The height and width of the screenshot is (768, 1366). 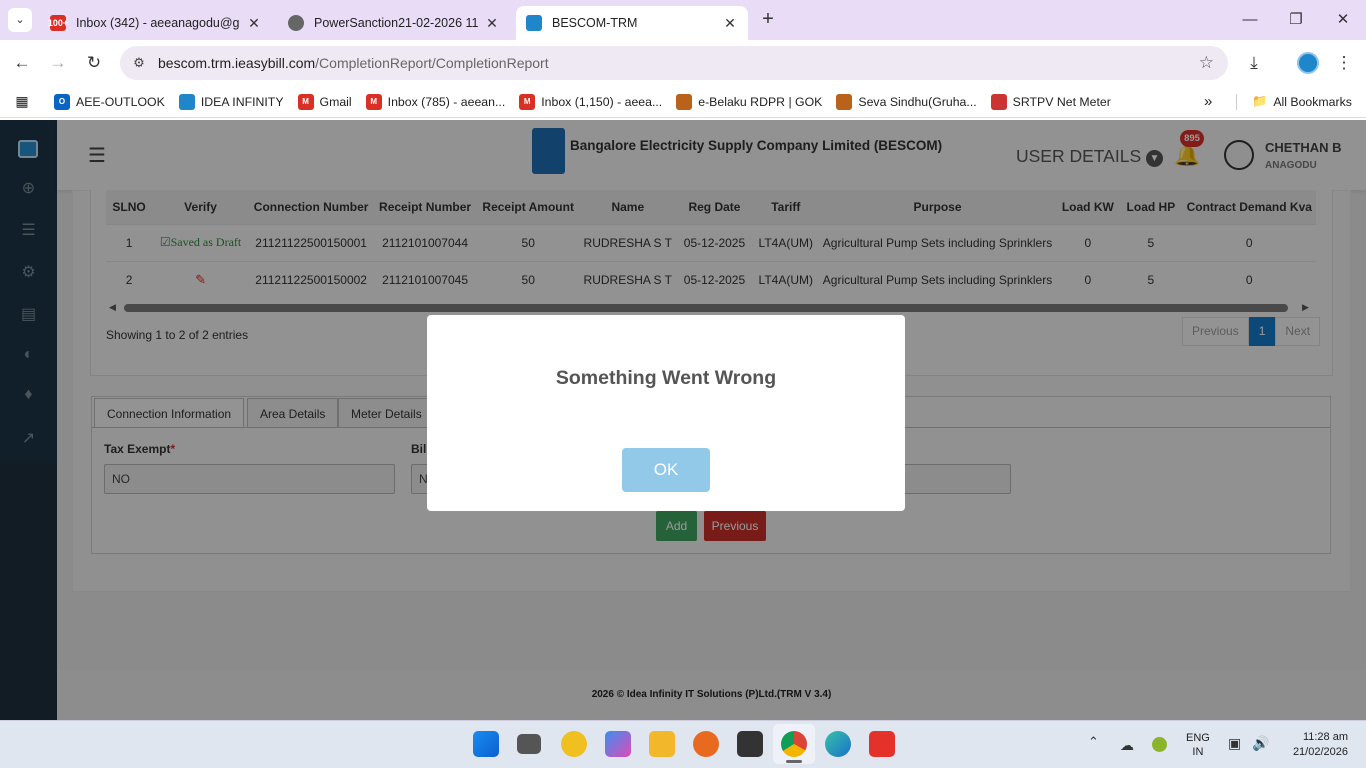 What do you see at coordinates (296, 23) in the screenshot?
I see `globe-icon` at bounding box center [296, 23].